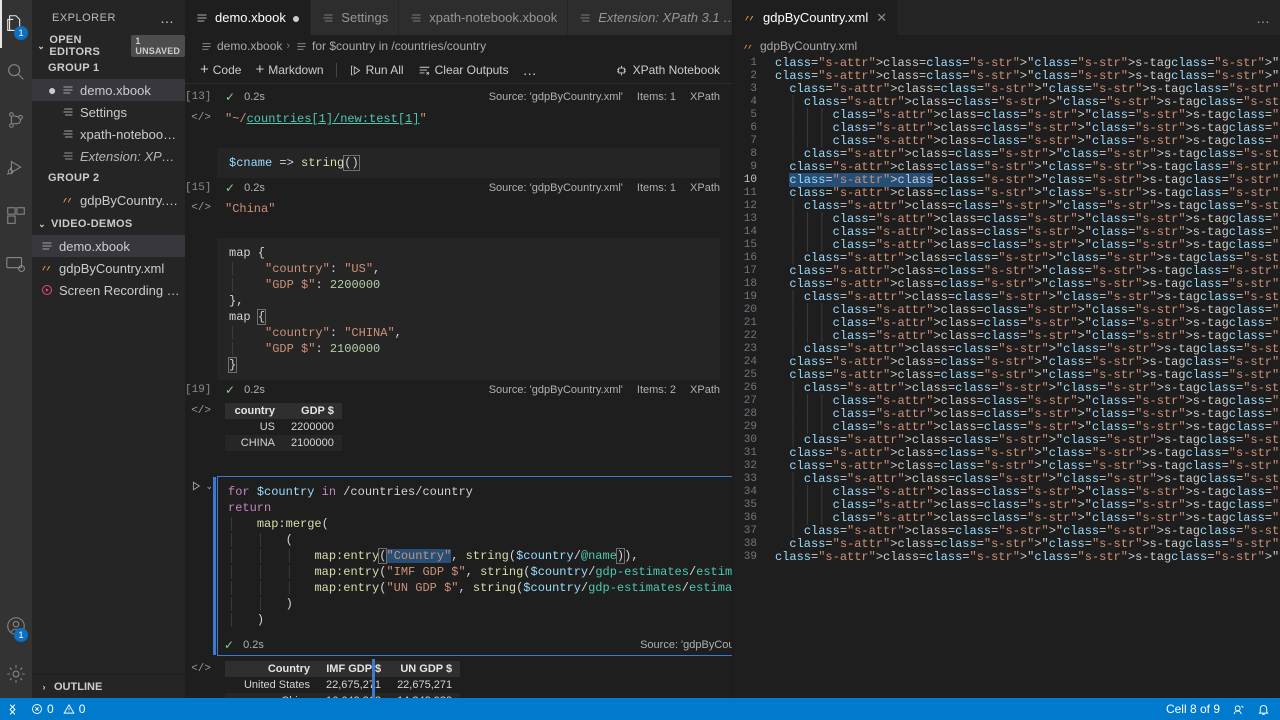  What do you see at coordinates (1238, 709) in the screenshot?
I see `feedback-indicator` at bounding box center [1238, 709].